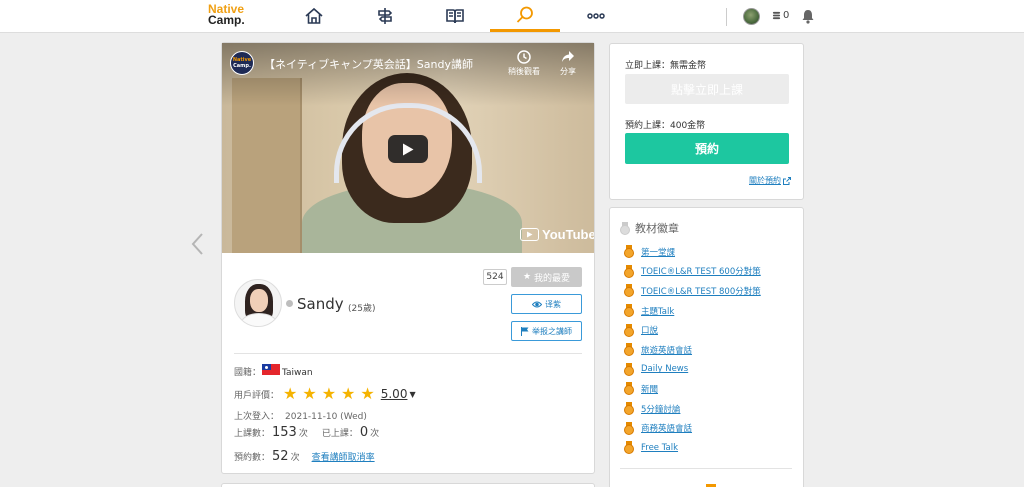  I want to click on signpost-icon, so click(385, 16).